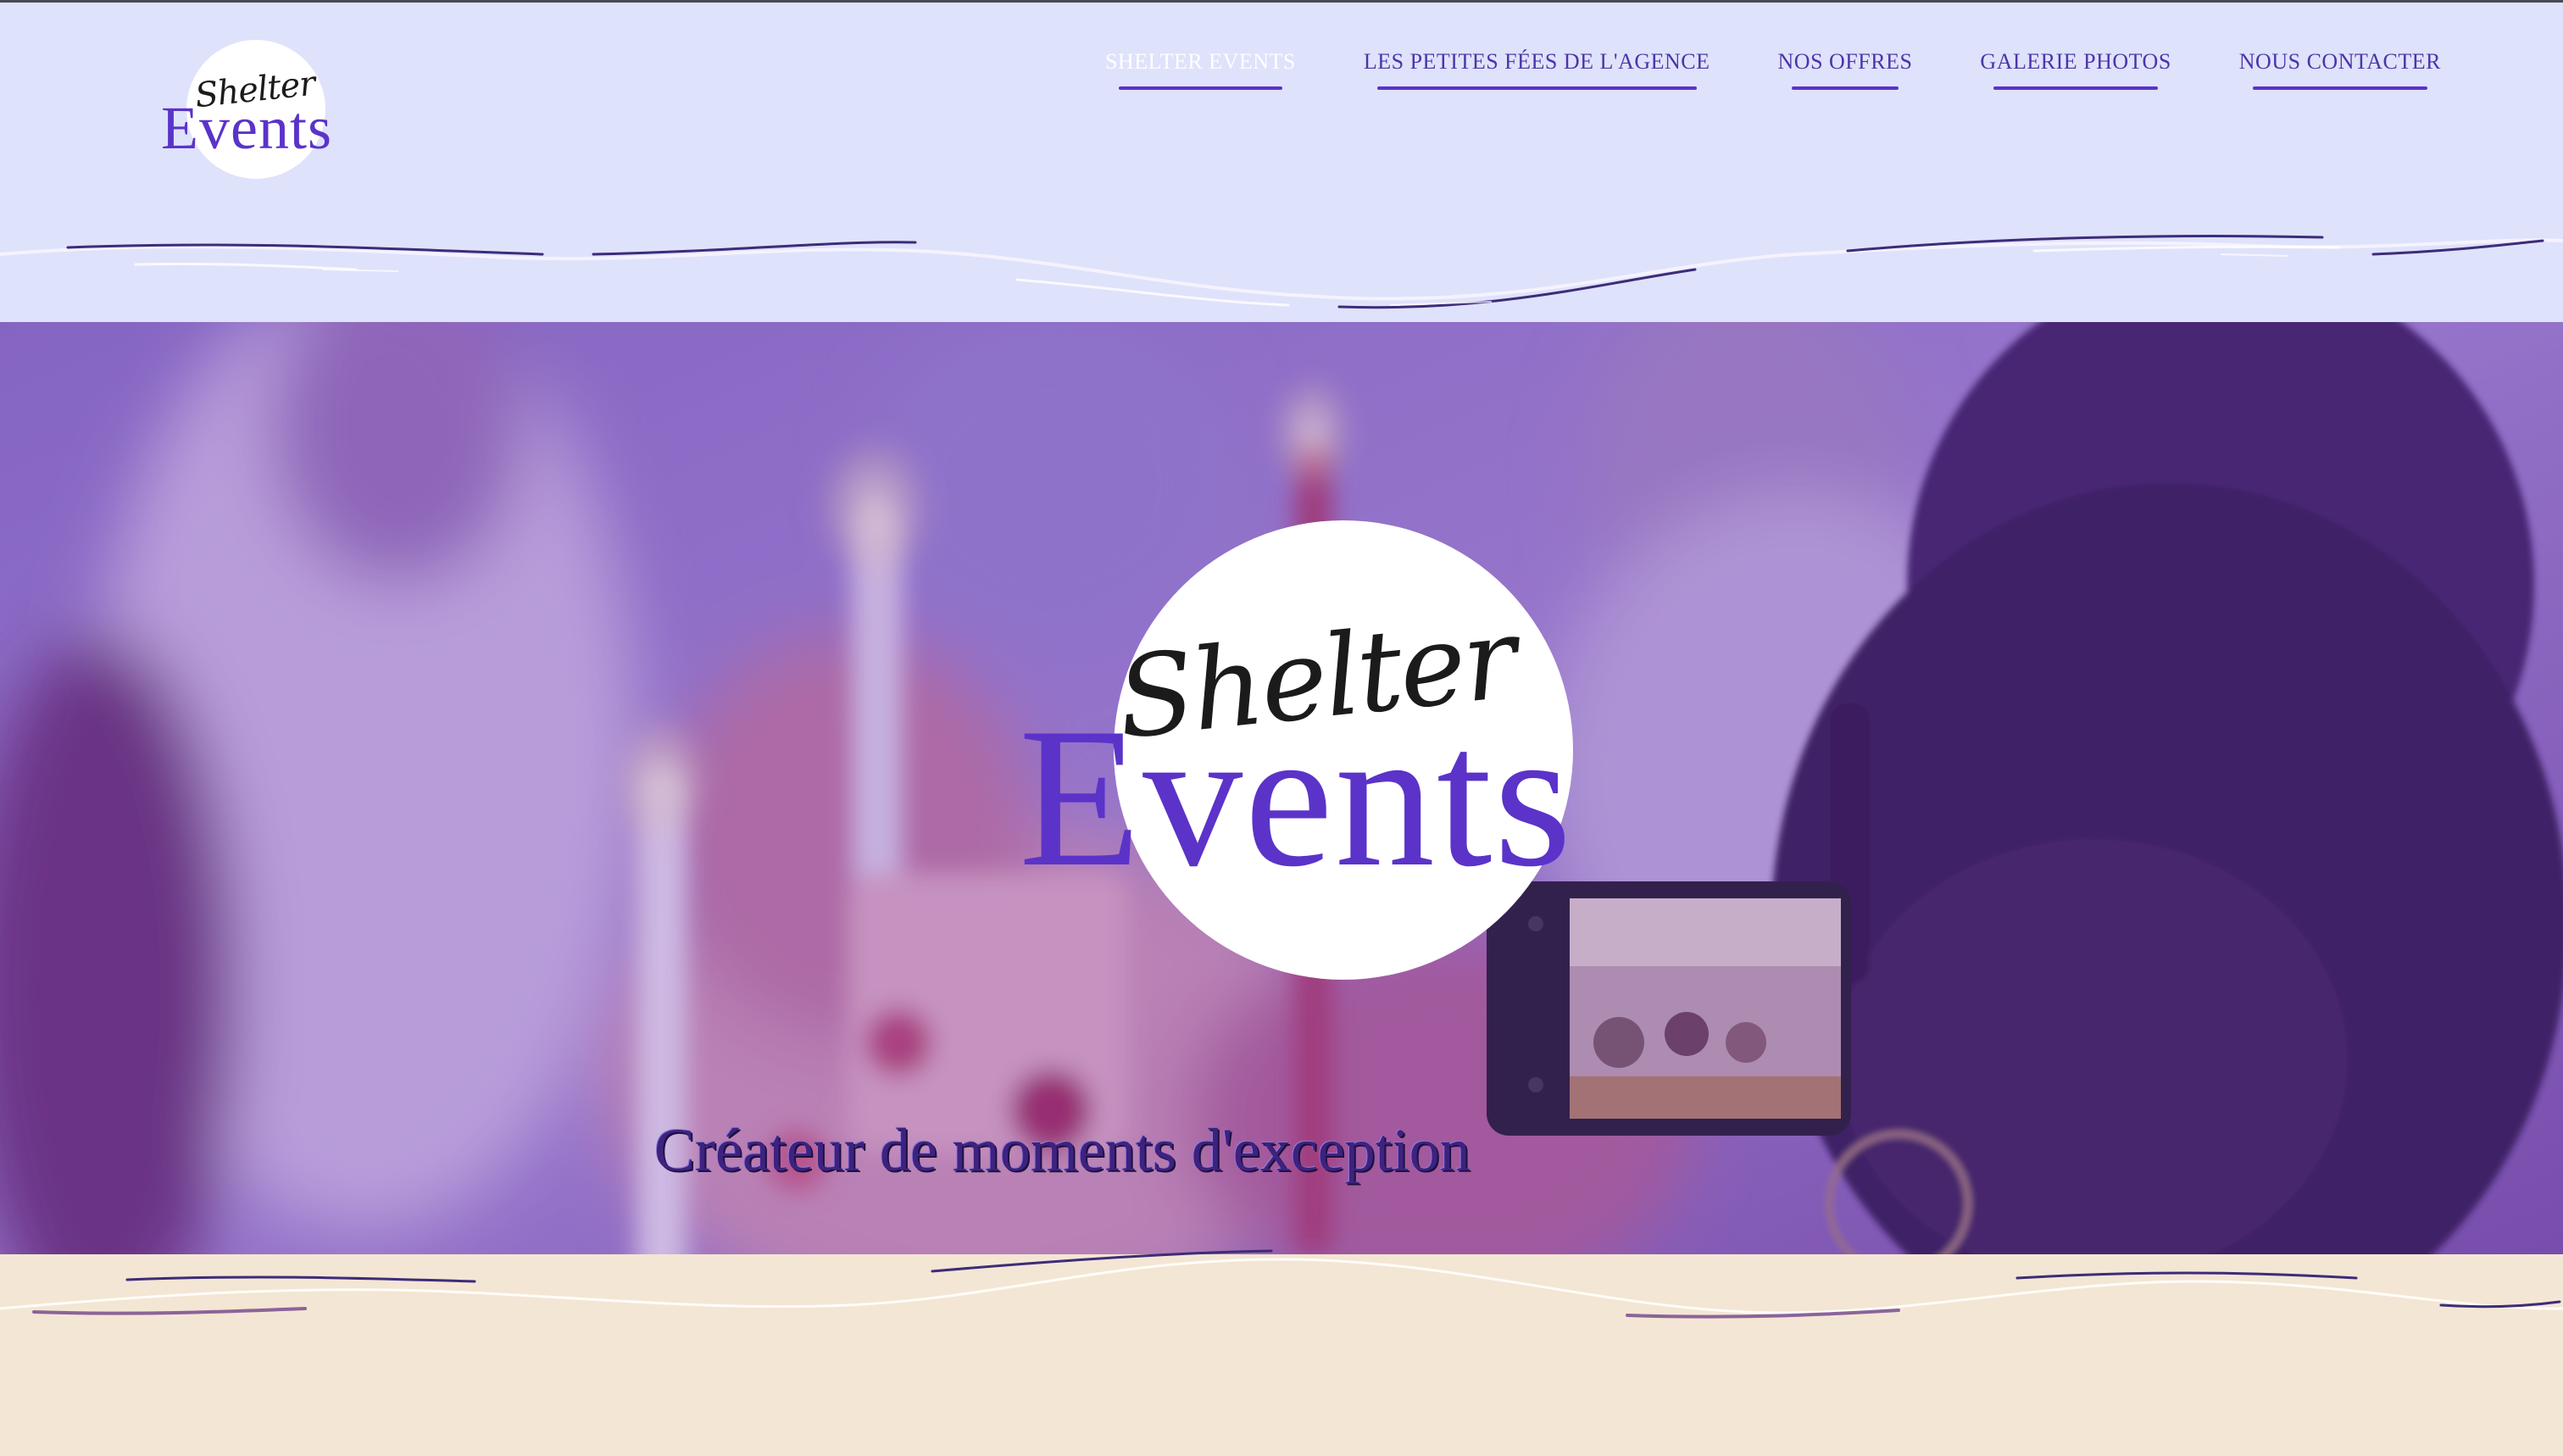  Describe the element at coordinates (1200, 61) in the screenshot. I see `nav-item-label: SHELTER EVENTS` at that location.